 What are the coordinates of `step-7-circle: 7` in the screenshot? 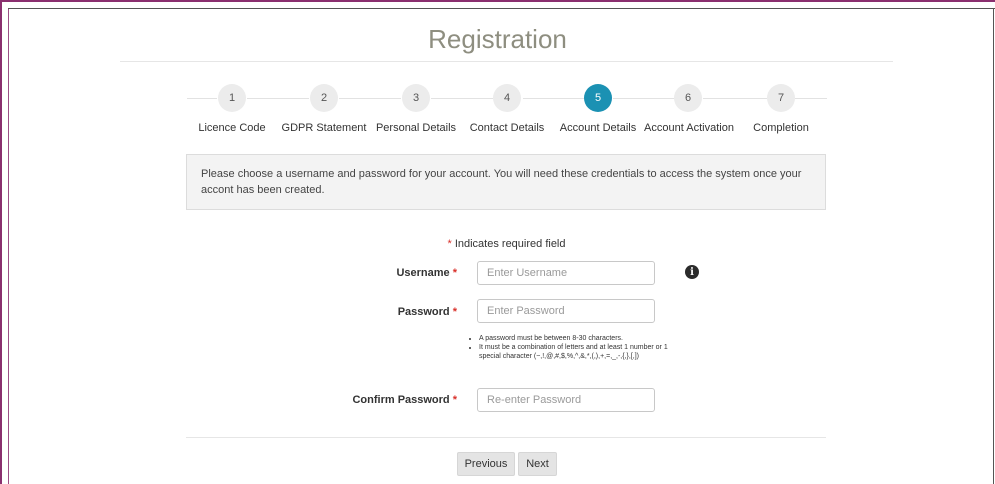 It's located at (781, 98).